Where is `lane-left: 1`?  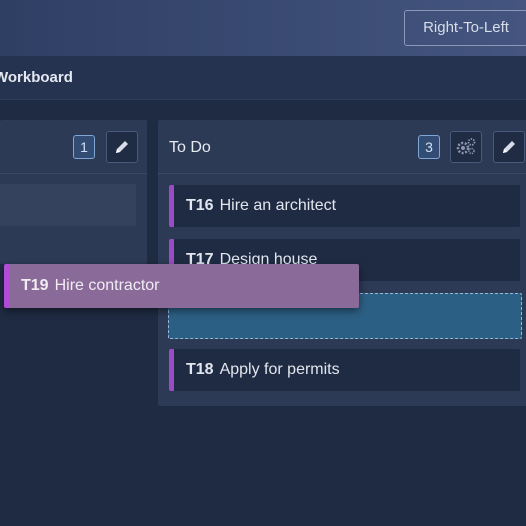
lane-left: 1 is located at coordinates (73, 192).